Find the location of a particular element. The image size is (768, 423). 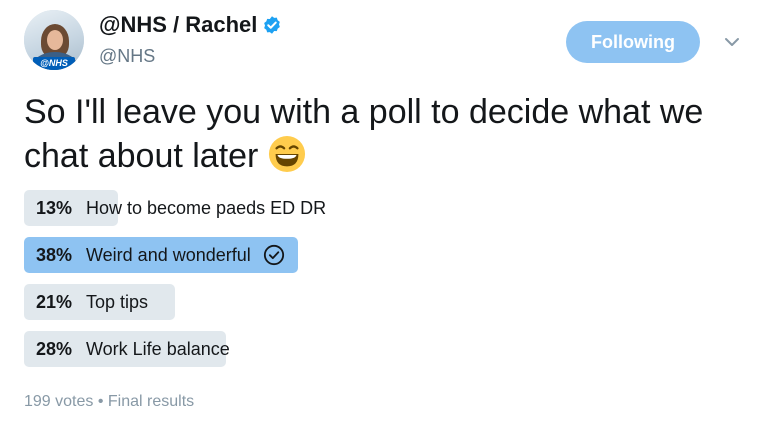

poll-meta: 199 votes • Final results is located at coordinates (109, 402).